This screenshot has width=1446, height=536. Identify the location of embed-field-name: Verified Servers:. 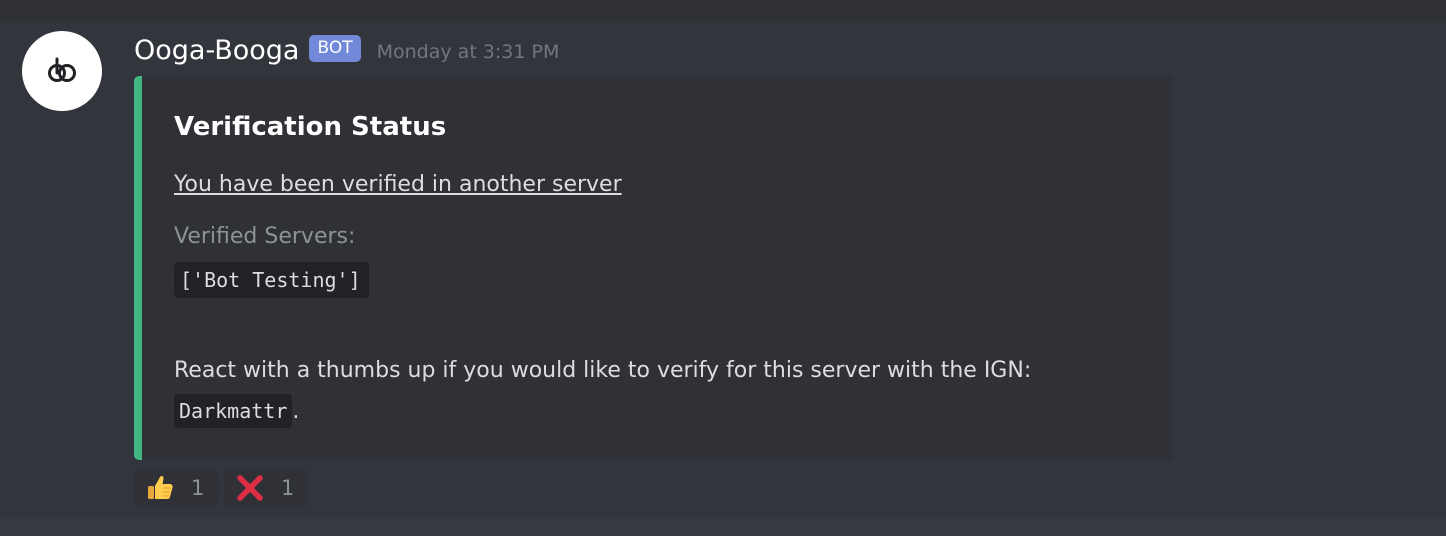
(265, 236).